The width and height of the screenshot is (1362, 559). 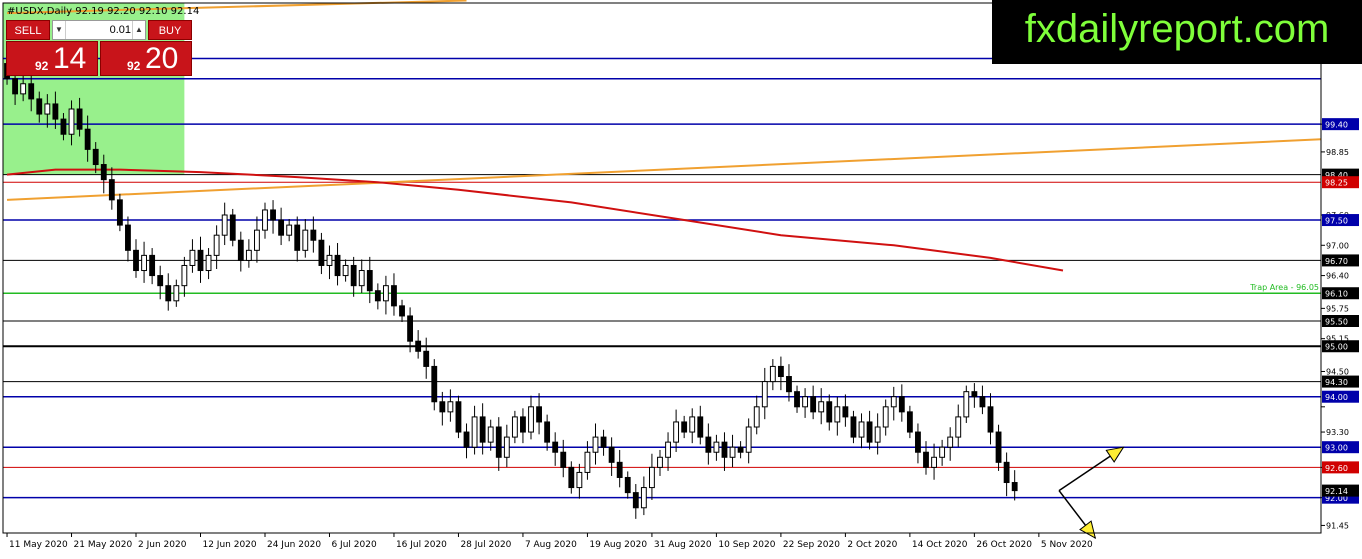 What do you see at coordinates (1336, 221) in the screenshot?
I see `price-tag-label: 97.50` at bounding box center [1336, 221].